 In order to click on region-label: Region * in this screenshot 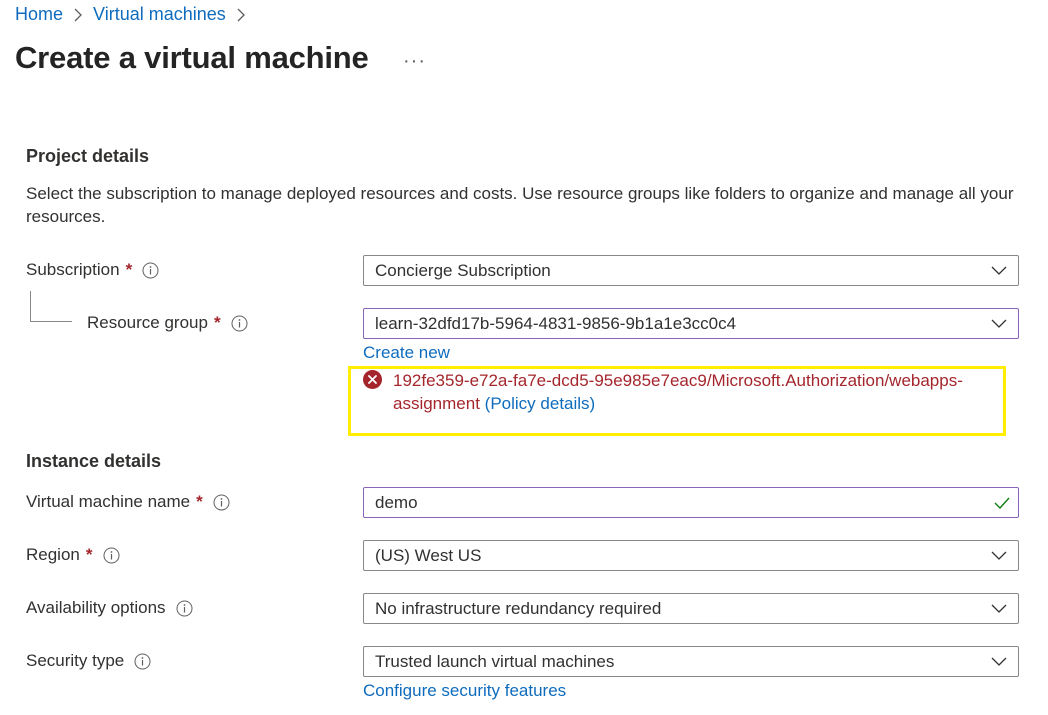, I will do `click(73, 555)`.